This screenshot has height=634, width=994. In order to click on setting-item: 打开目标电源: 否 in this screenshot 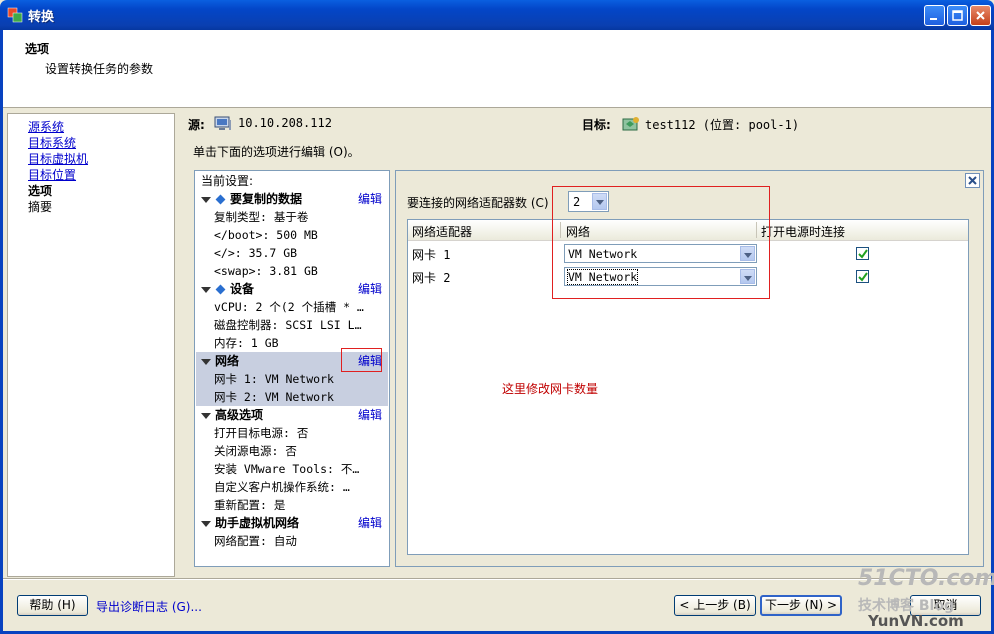, I will do `click(261, 433)`.